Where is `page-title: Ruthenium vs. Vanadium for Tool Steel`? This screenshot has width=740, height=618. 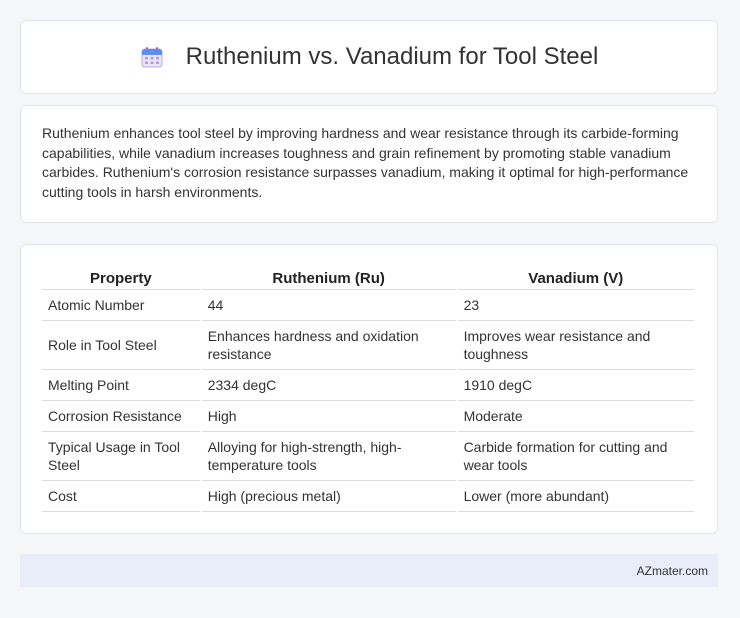
page-title: Ruthenium vs. Vanadium for Tool Steel is located at coordinates (392, 56).